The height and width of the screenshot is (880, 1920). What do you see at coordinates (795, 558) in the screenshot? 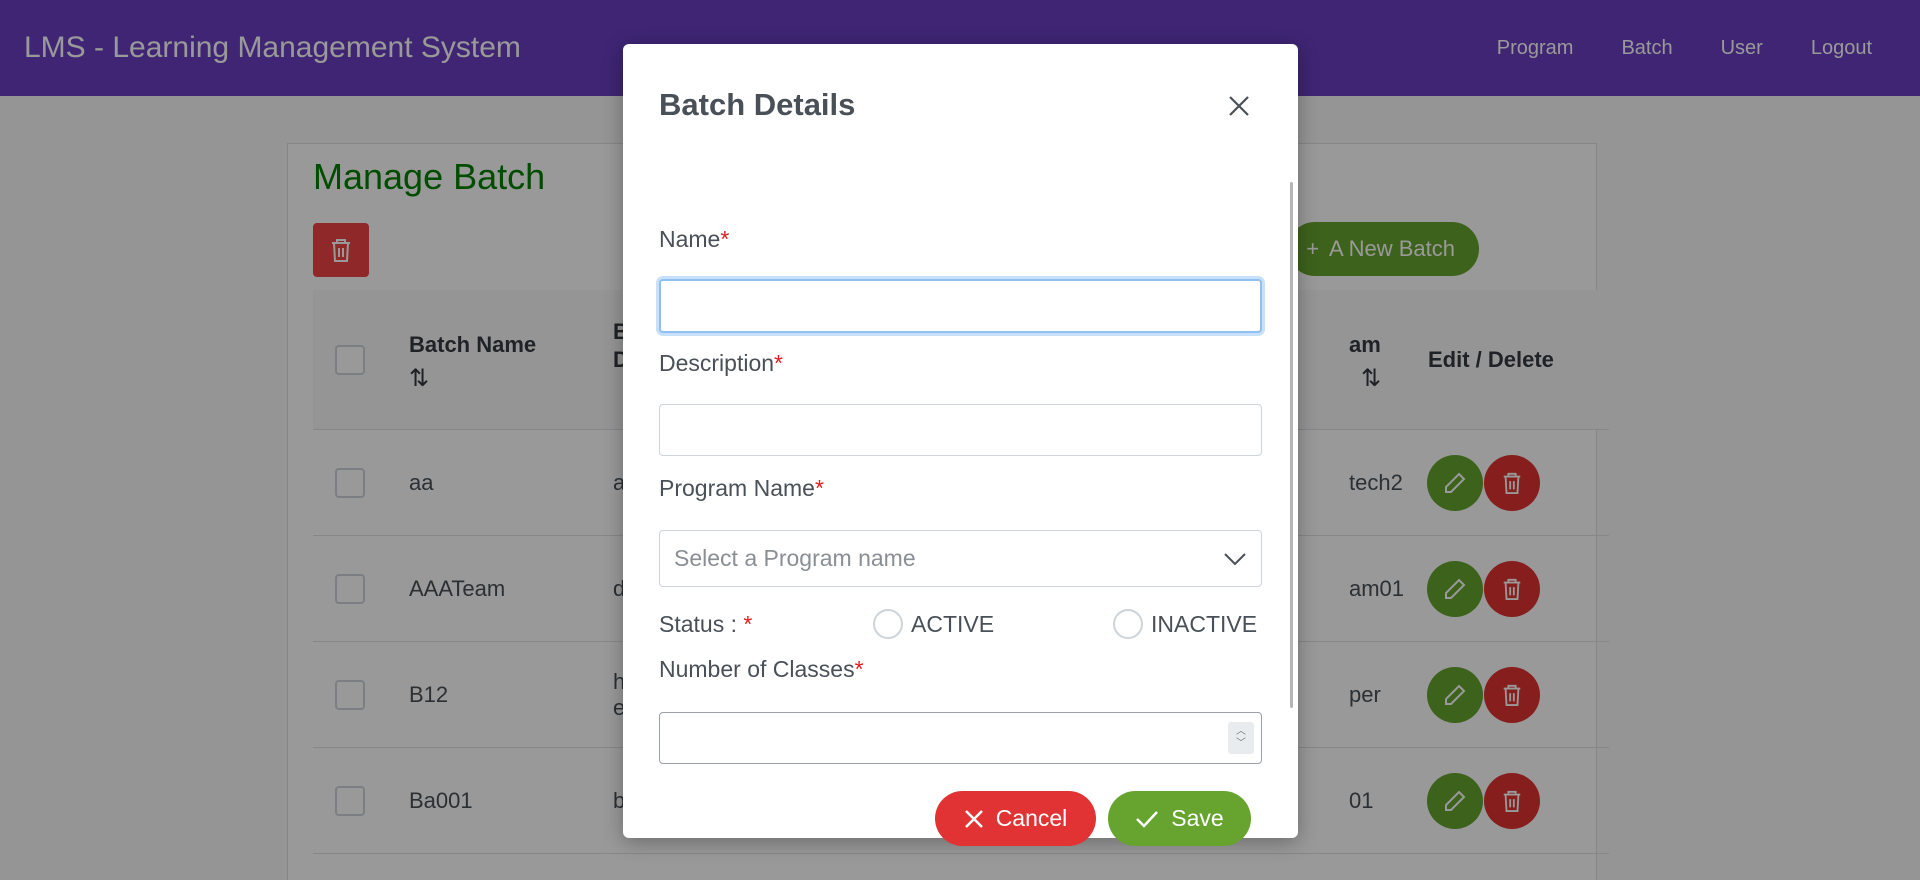
I see `program-select-placeholder: Select a Program name` at bounding box center [795, 558].